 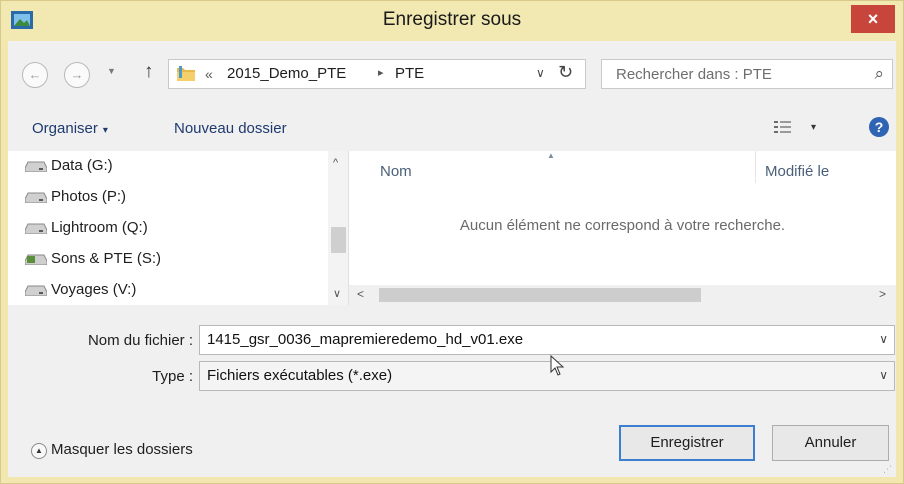 I want to click on resize-grip-icon: ⋰, so click(x=887, y=469).